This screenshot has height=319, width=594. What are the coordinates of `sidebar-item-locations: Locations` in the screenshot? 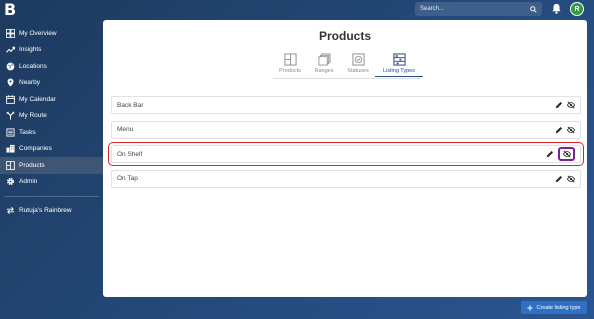 It's located at (51, 66).